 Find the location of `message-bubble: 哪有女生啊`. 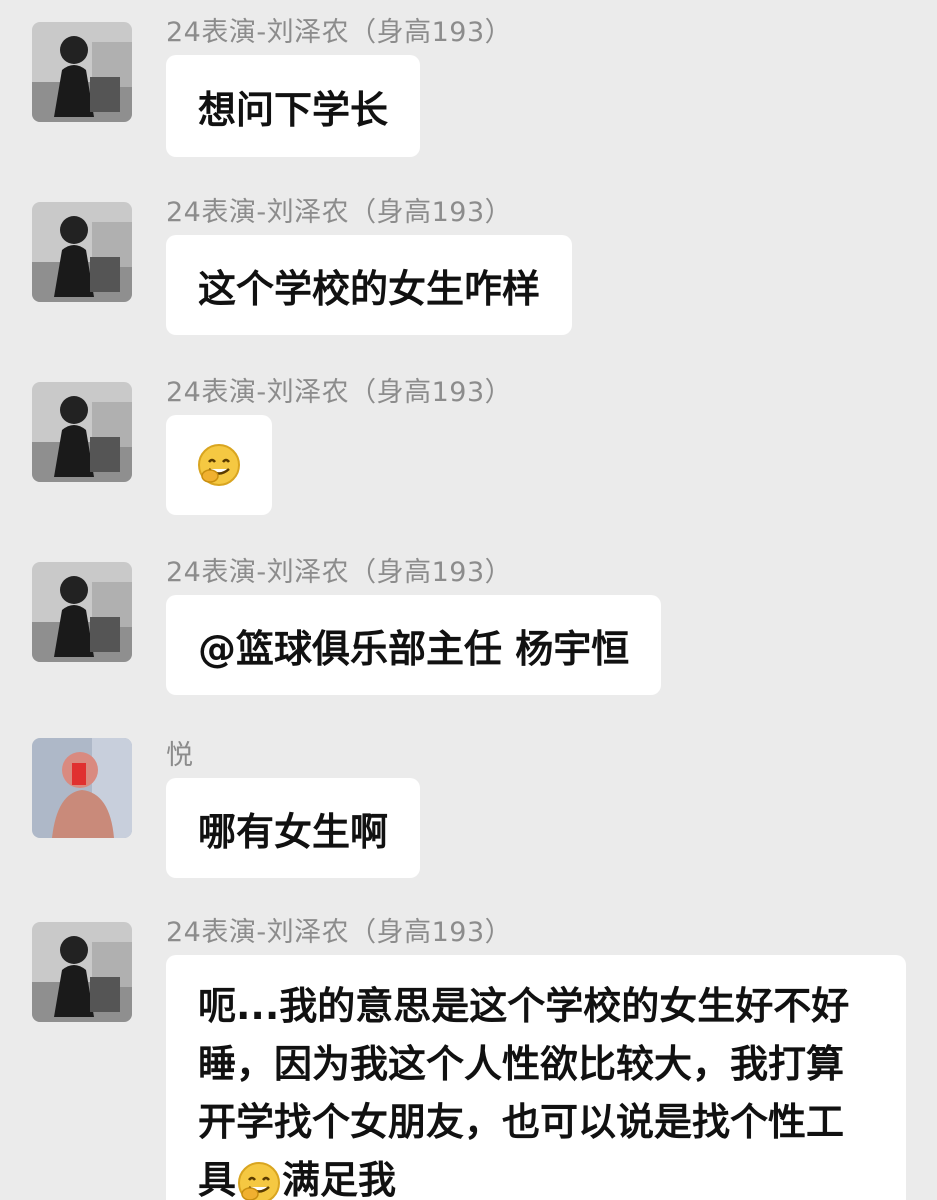

message-bubble: 哪有女生啊 is located at coordinates (293, 828).